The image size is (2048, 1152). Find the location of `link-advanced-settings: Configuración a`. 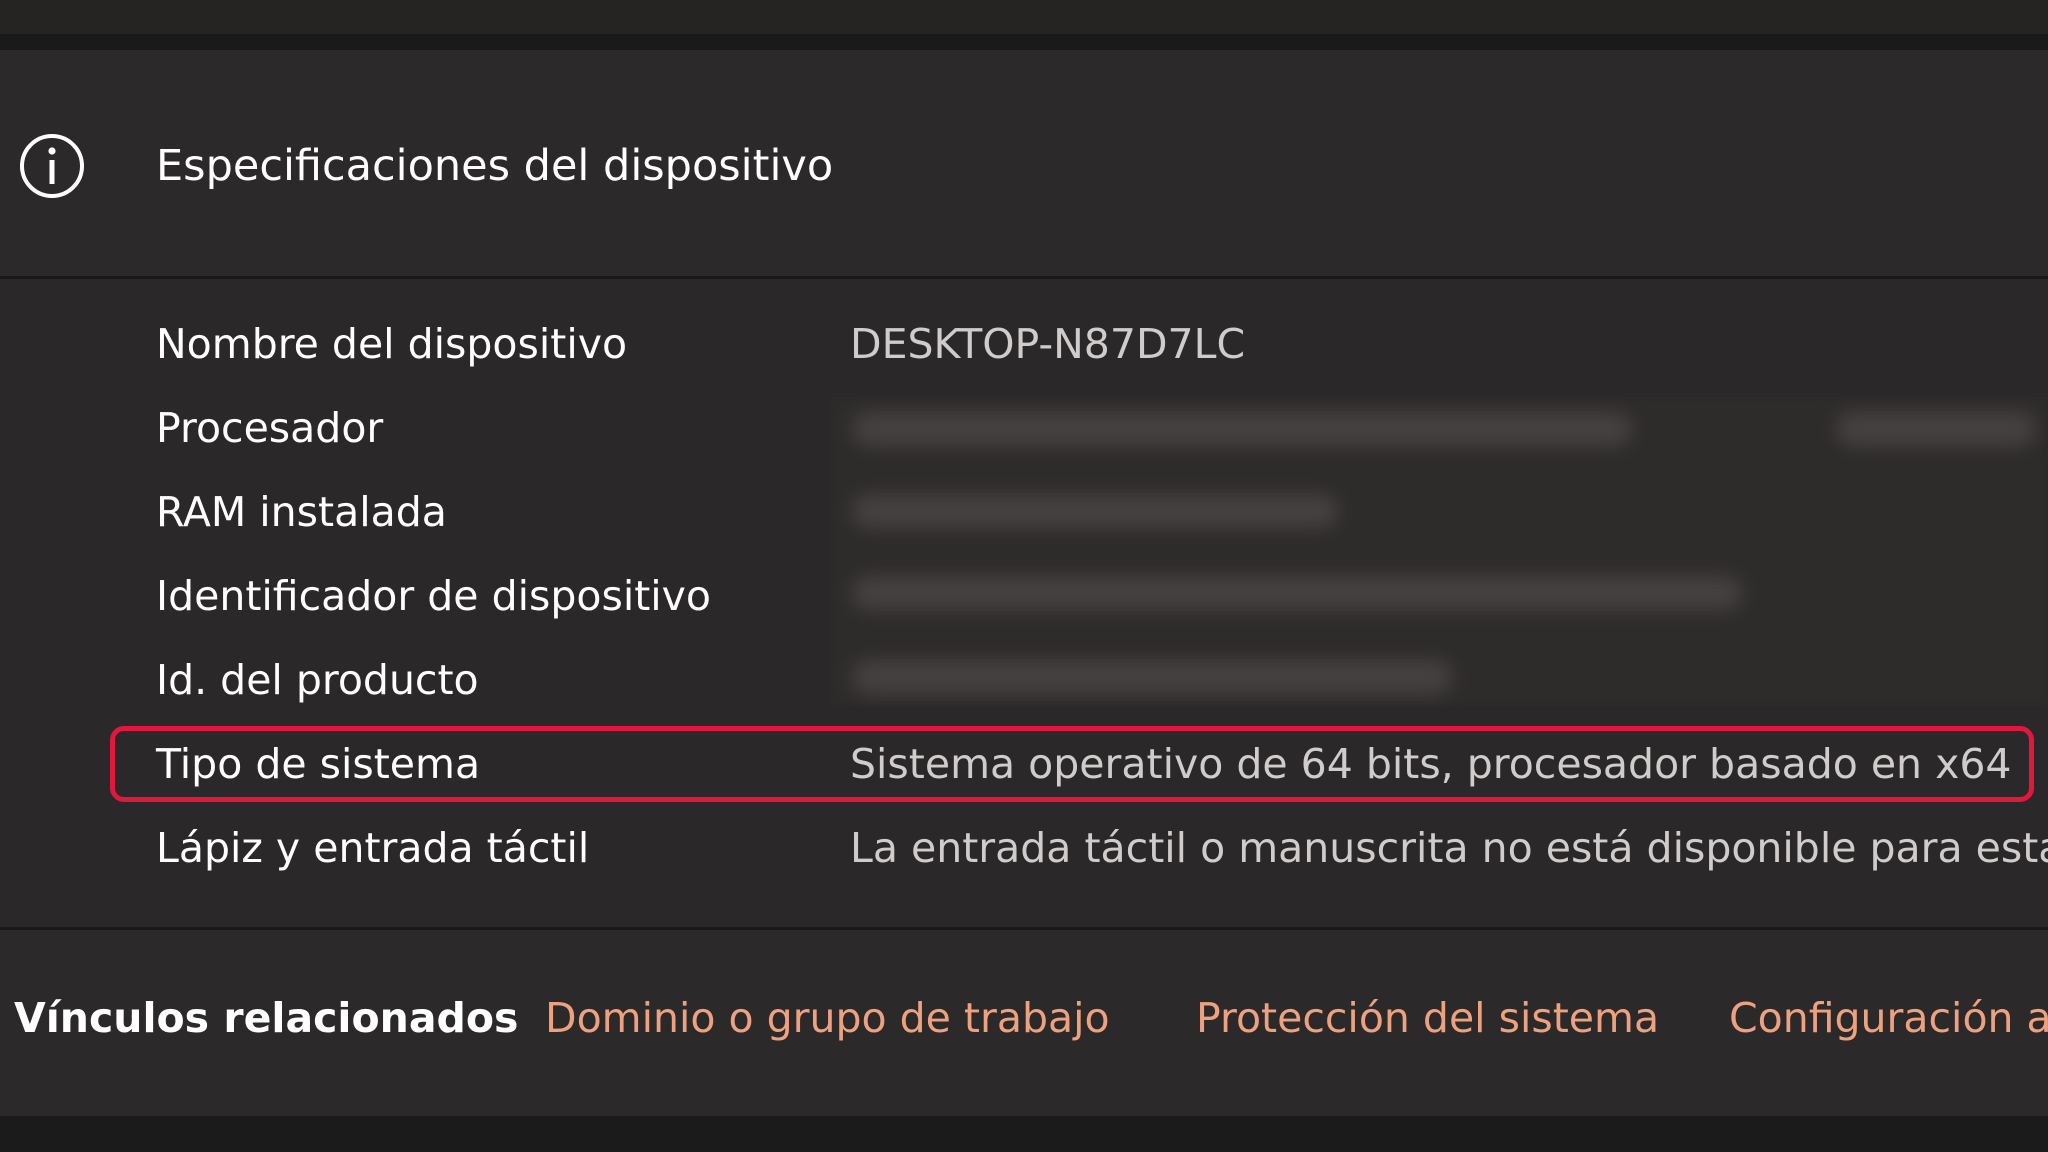

link-advanced-settings: Configuración a is located at coordinates (1888, 1018).